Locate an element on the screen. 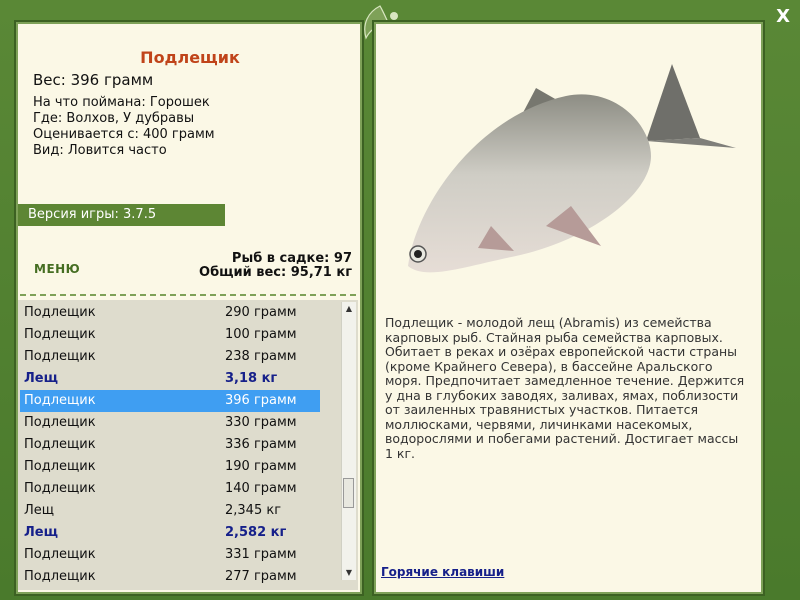  fish-image-icon is located at coordinates (572, 168).